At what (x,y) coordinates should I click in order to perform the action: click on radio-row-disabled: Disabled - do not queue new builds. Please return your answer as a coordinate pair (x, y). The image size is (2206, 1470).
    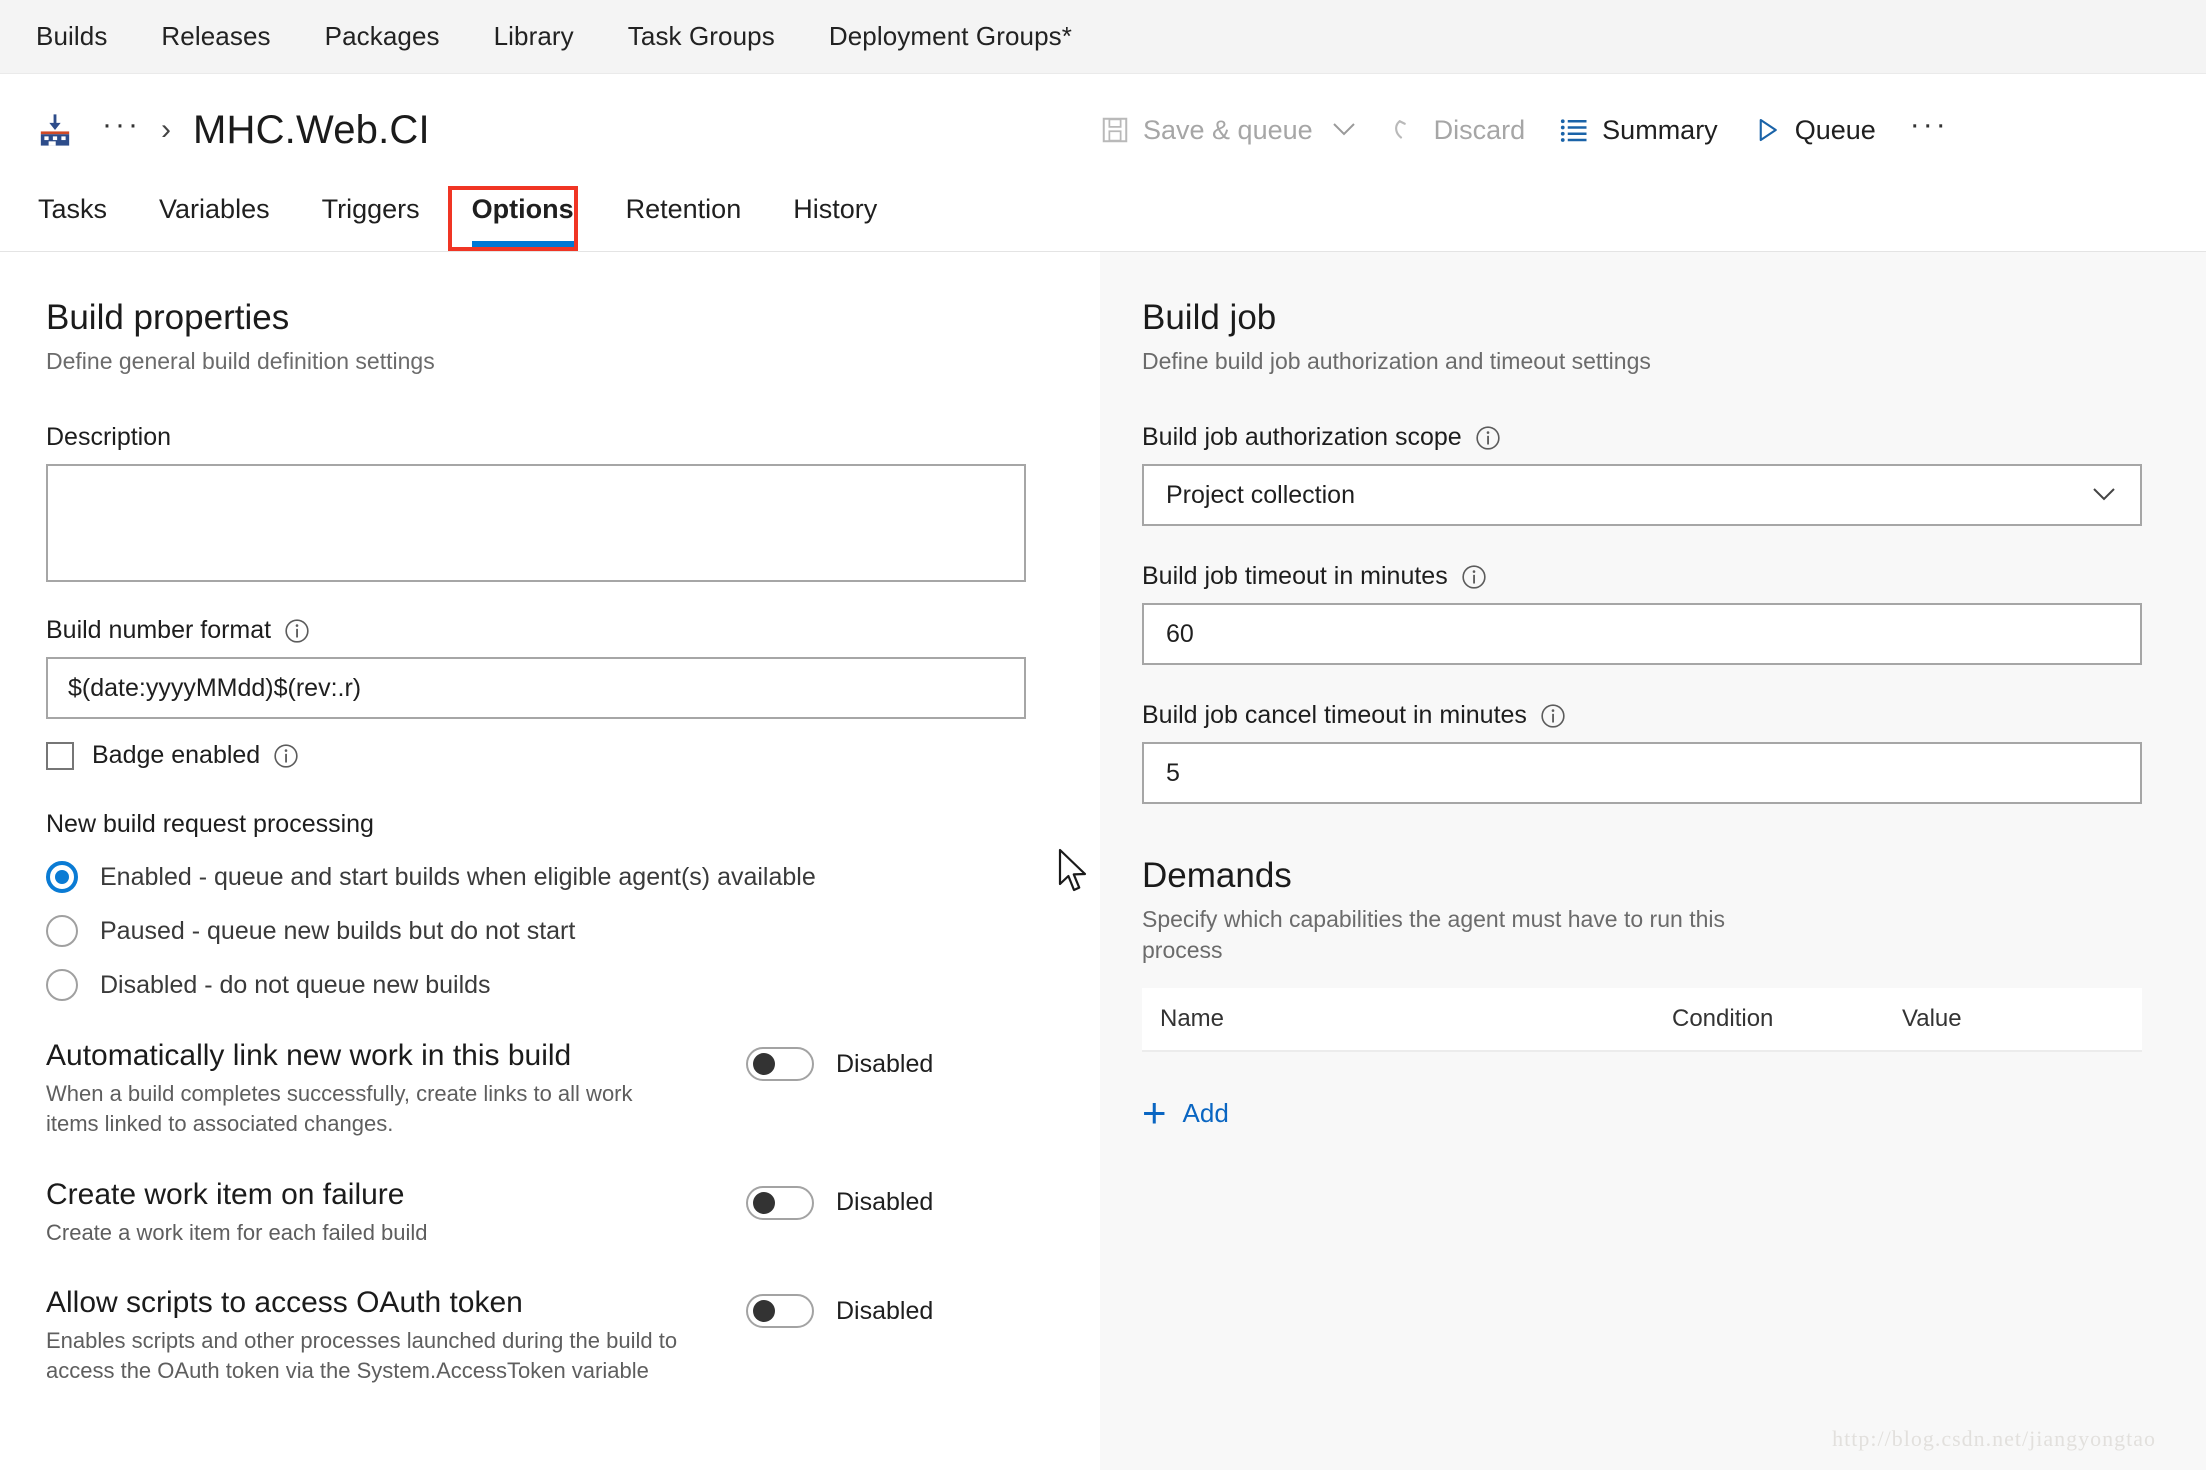
    Looking at the image, I should click on (573, 985).